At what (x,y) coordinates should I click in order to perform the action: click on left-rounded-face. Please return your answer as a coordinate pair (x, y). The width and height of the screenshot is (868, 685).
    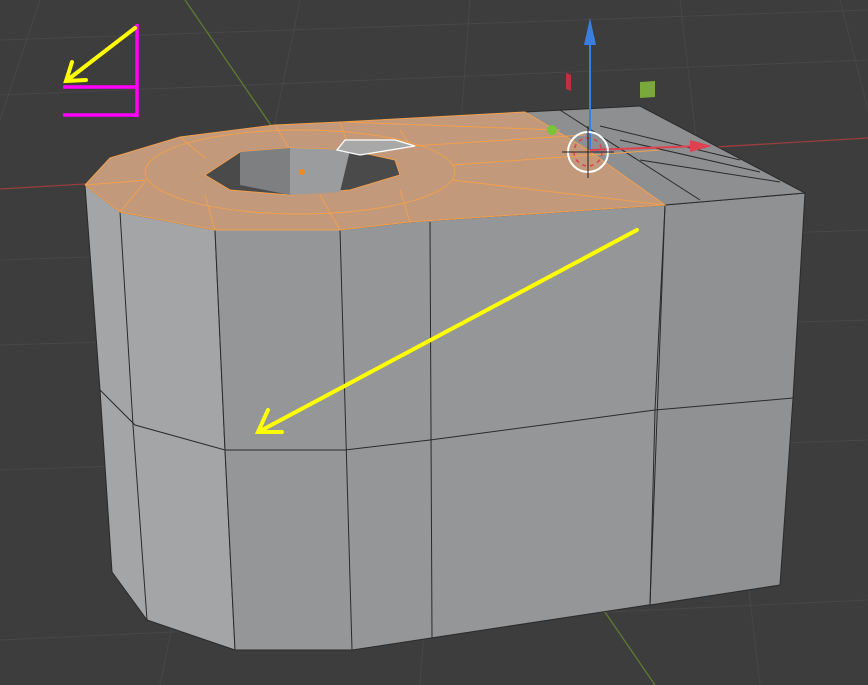
    Looking at the image, I should click on (160, 417).